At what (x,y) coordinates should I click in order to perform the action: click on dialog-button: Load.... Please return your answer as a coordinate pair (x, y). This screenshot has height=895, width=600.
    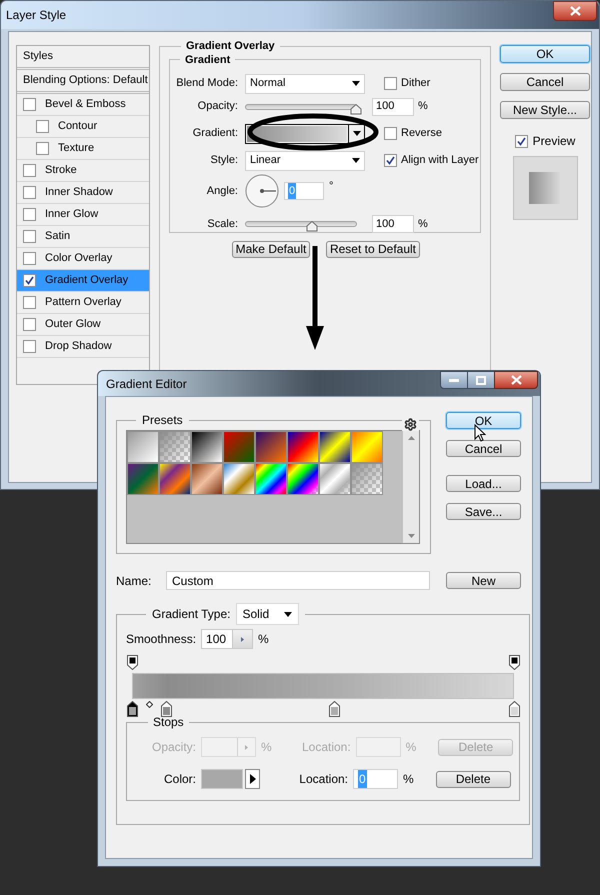
    Looking at the image, I should click on (483, 483).